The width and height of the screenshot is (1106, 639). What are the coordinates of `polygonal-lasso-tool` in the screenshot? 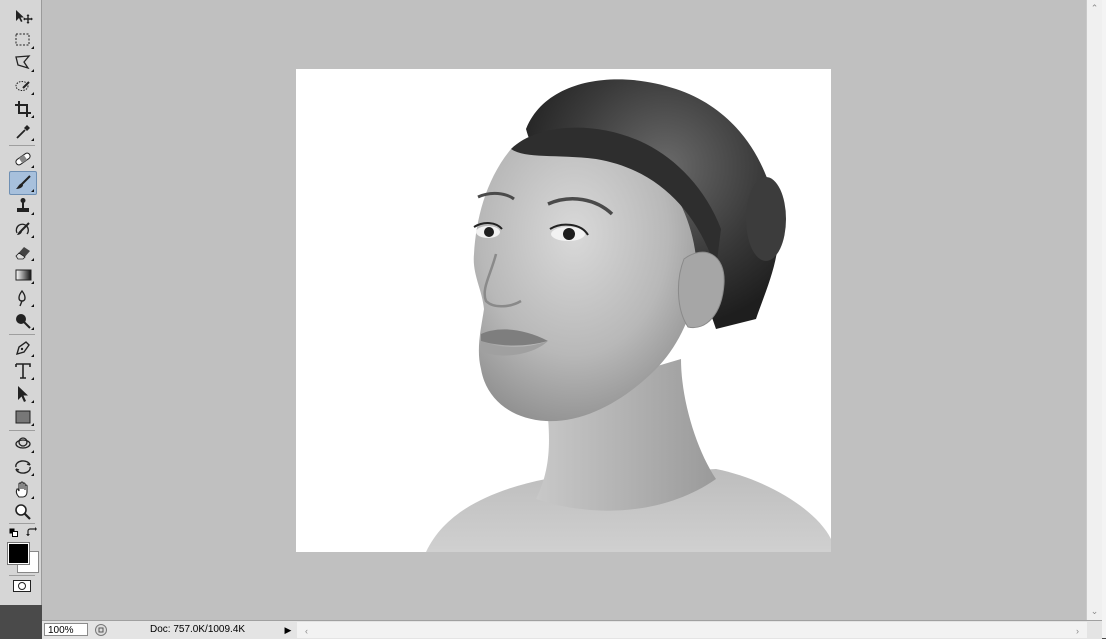 It's located at (23, 63).